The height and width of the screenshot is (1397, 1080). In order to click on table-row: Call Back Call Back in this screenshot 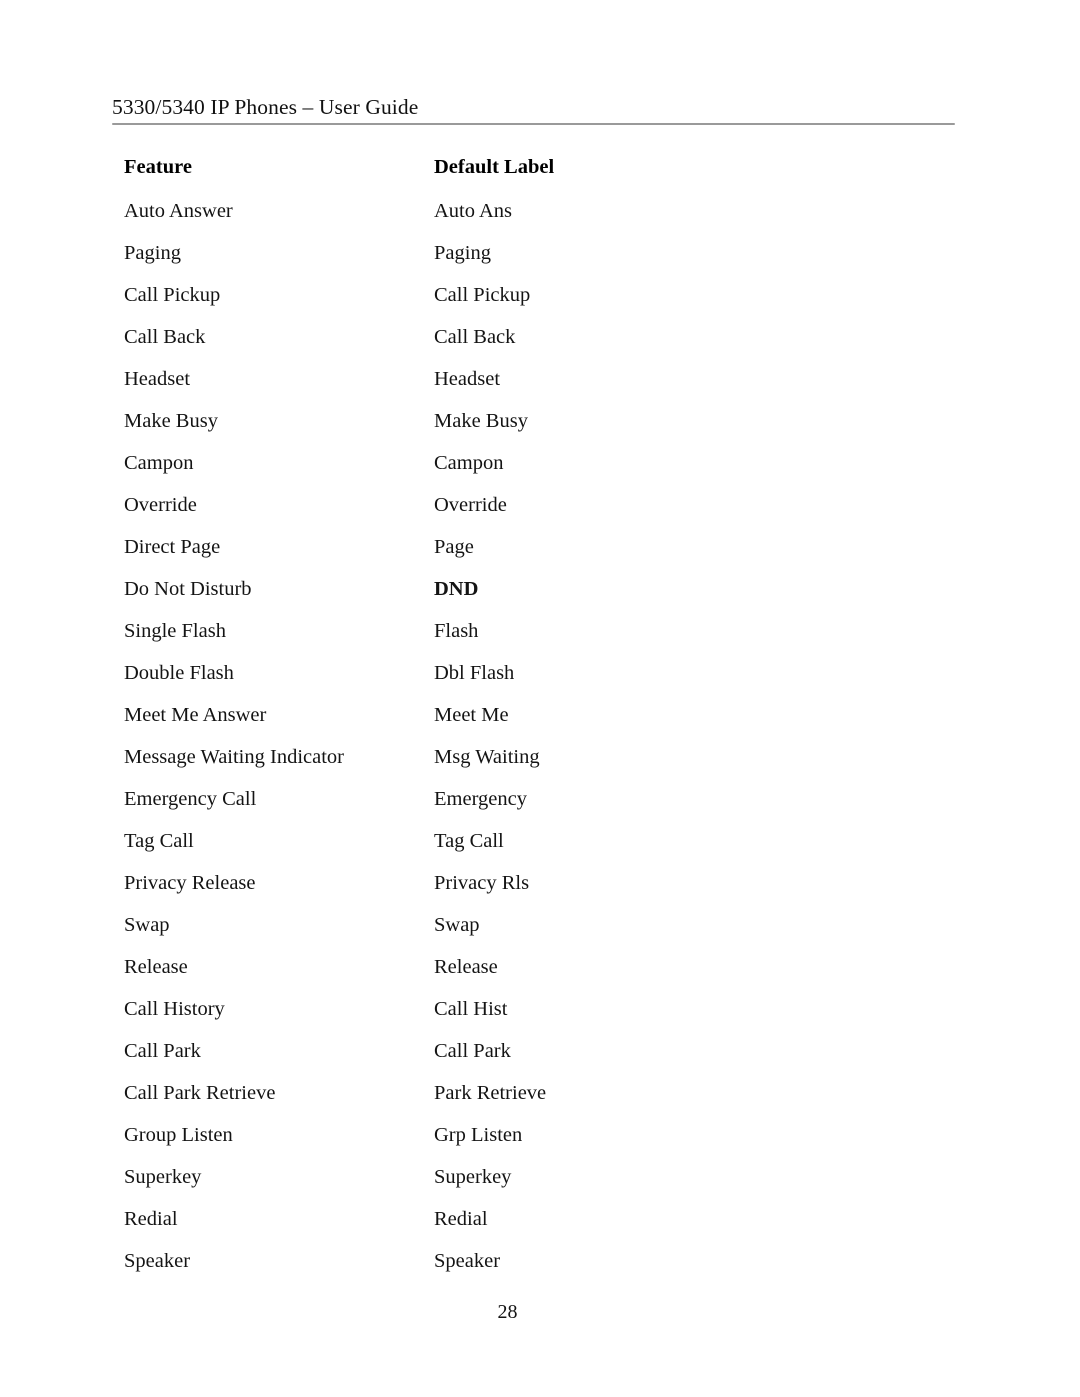, I will do `click(524, 346)`.